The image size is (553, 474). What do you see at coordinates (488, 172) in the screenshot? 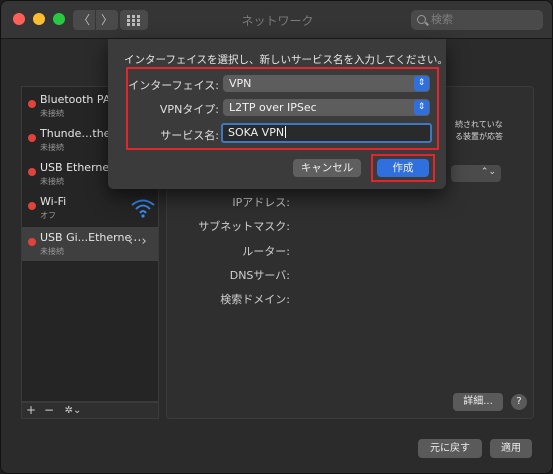
I see `chevron-updown-icon: ⌃⌄` at bounding box center [488, 172].